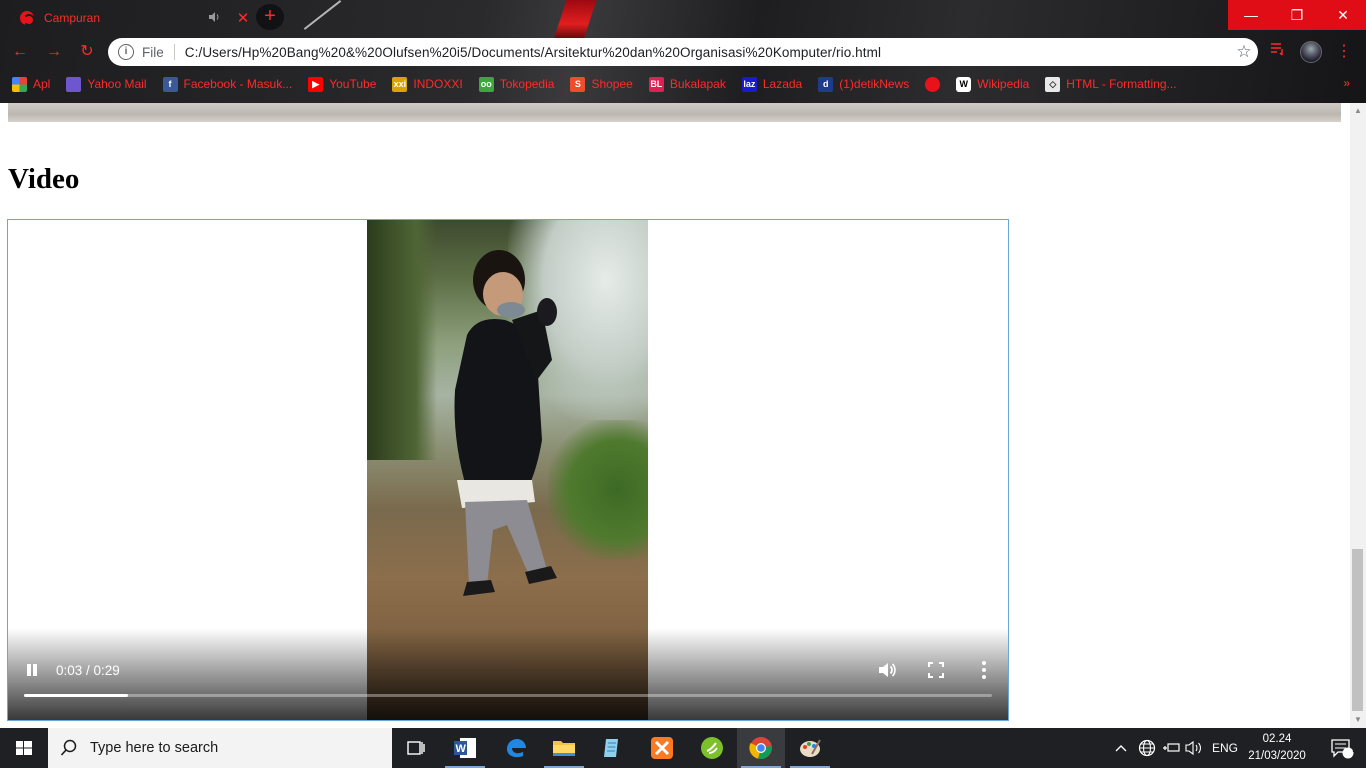  Describe the element at coordinates (826, 84) in the screenshot. I see `detik-icon: d` at that location.